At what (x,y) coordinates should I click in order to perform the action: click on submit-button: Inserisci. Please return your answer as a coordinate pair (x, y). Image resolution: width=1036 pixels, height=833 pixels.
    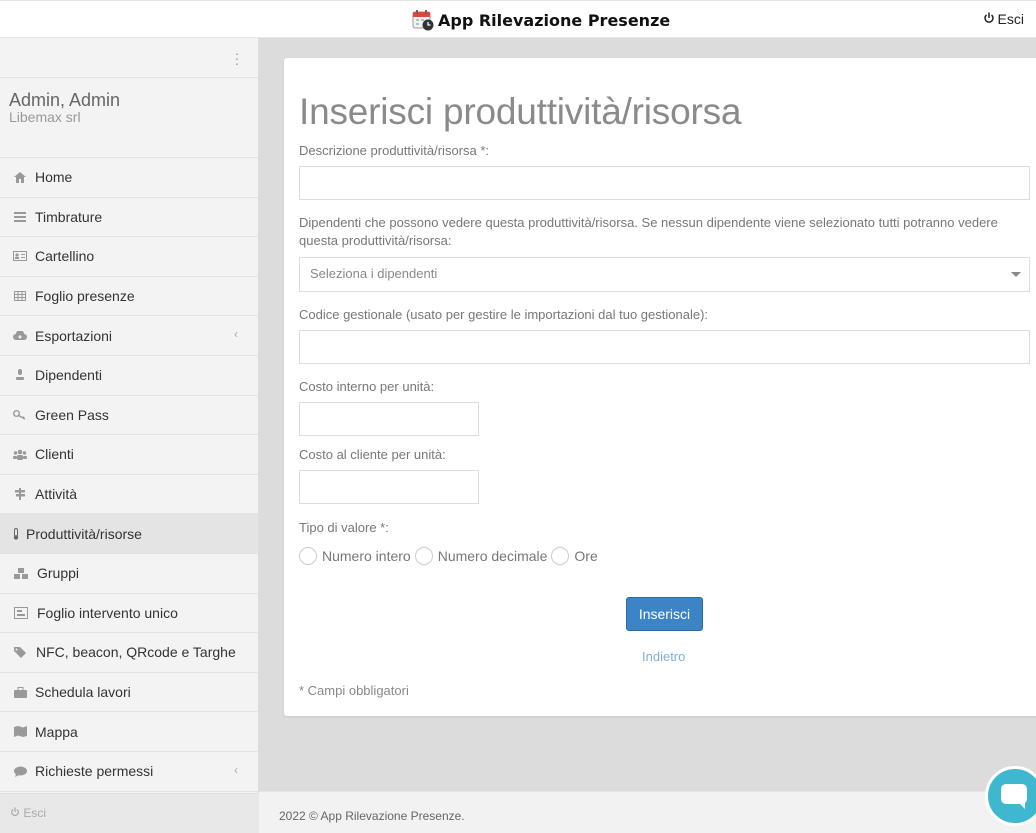
    Looking at the image, I should click on (664, 614).